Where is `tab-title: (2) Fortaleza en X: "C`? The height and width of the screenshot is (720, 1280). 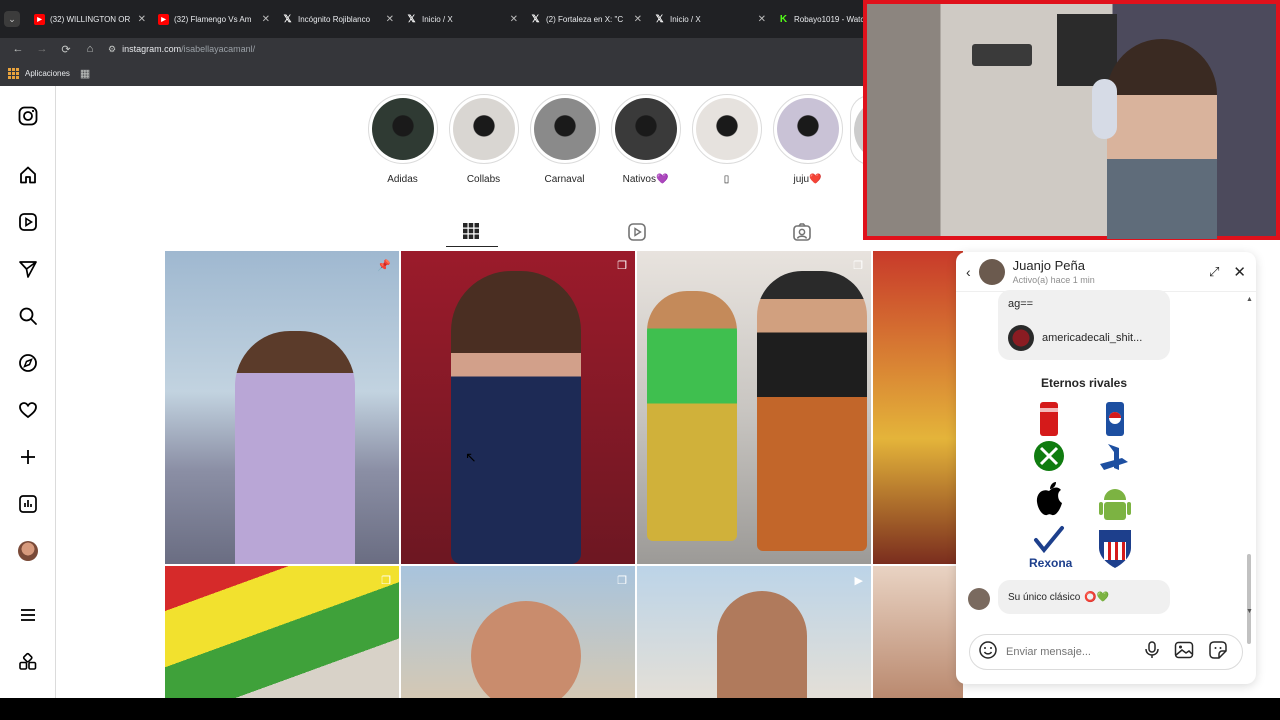
tab-title: (2) Fortaleza en X: "C is located at coordinates (585, 19).